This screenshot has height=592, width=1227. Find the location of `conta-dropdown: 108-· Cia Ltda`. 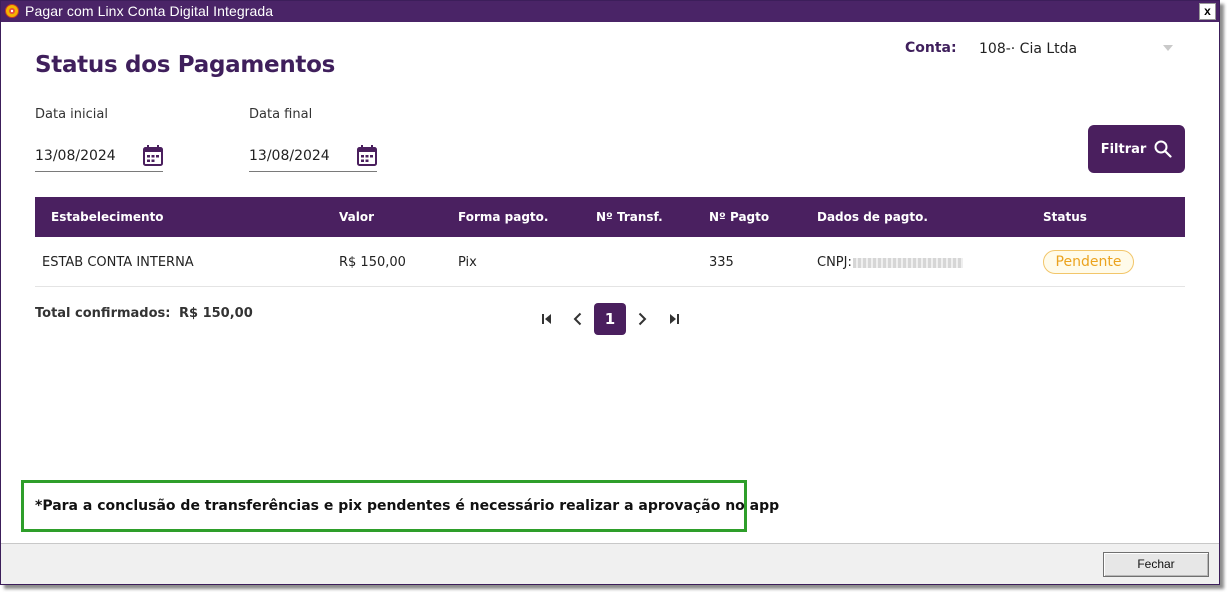

conta-dropdown: 108-· Cia Ltda is located at coordinates (1079, 51).